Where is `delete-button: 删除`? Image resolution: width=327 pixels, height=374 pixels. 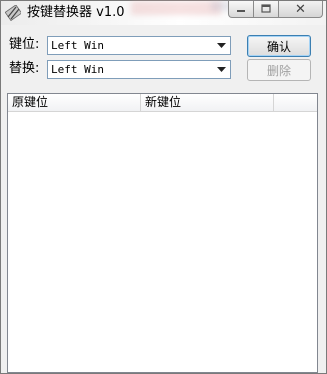
delete-button: 删除 is located at coordinates (279, 70).